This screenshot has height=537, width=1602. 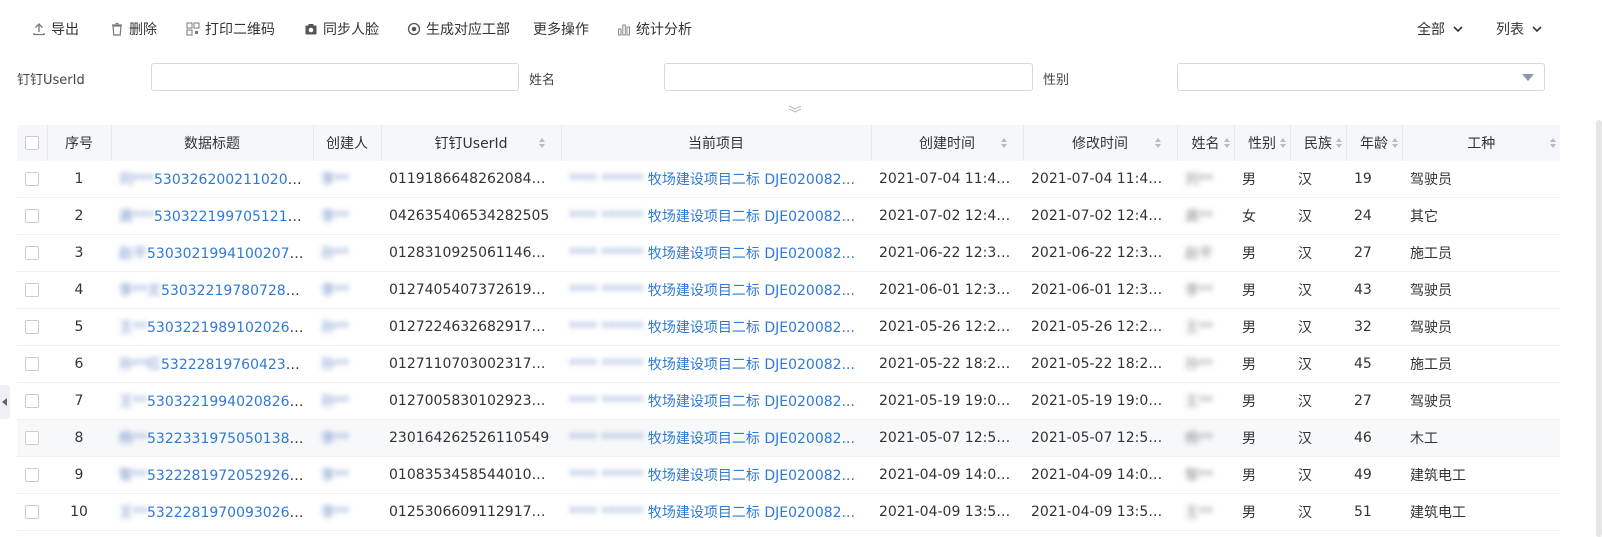 I want to click on vertical-scrollbar, so click(x=1599, y=328).